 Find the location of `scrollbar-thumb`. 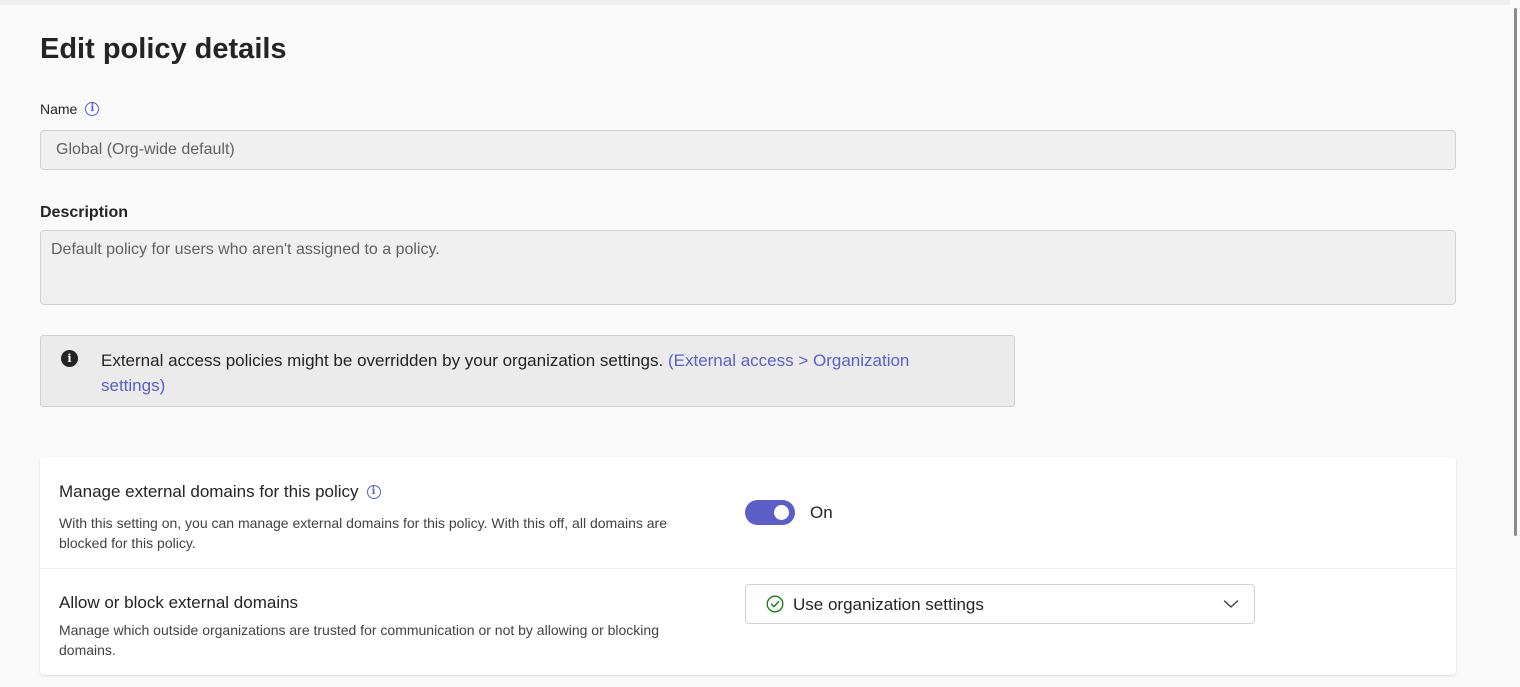

scrollbar-thumb is located at coordinates (1515, 272).